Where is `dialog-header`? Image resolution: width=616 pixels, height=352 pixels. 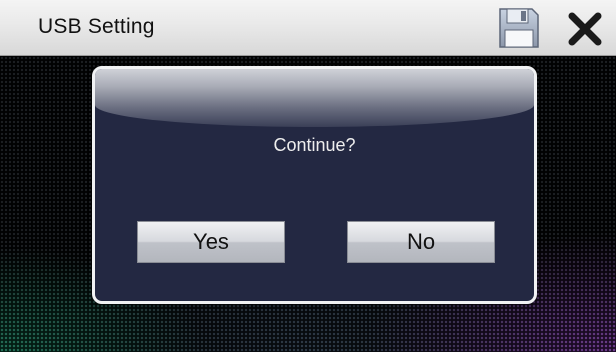 dialog-header is located at coordinates (314, 98).